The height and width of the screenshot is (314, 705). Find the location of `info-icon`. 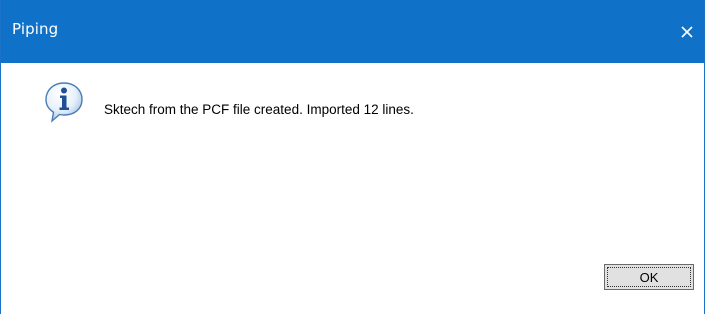

info-icon is located at coordinates (64, 102).